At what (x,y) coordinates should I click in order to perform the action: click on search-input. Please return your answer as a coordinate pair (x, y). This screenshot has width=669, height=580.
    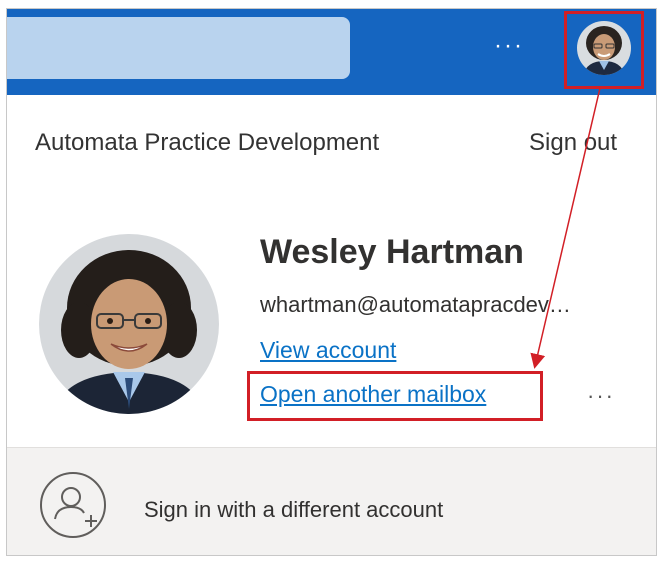
    Looking at the image, I should click on (178, 48).